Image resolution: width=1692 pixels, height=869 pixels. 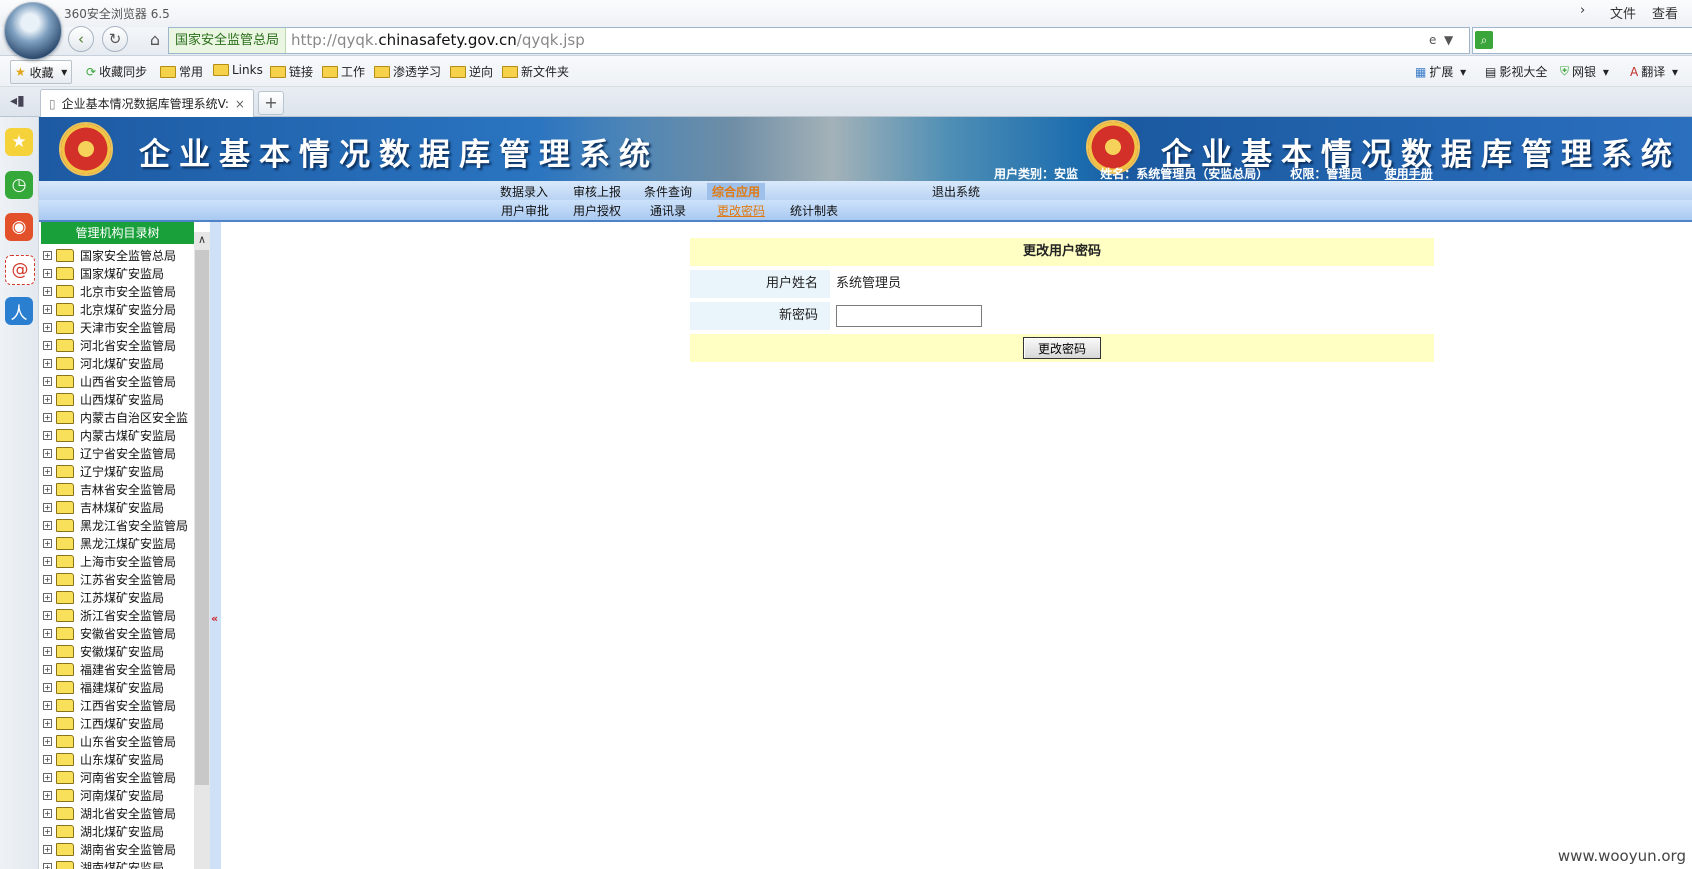 What do you see at coordinates (597, 210) in the screenshot?
I see `submenu-user-auth: 用户授权` at bounding box center [597, 210].